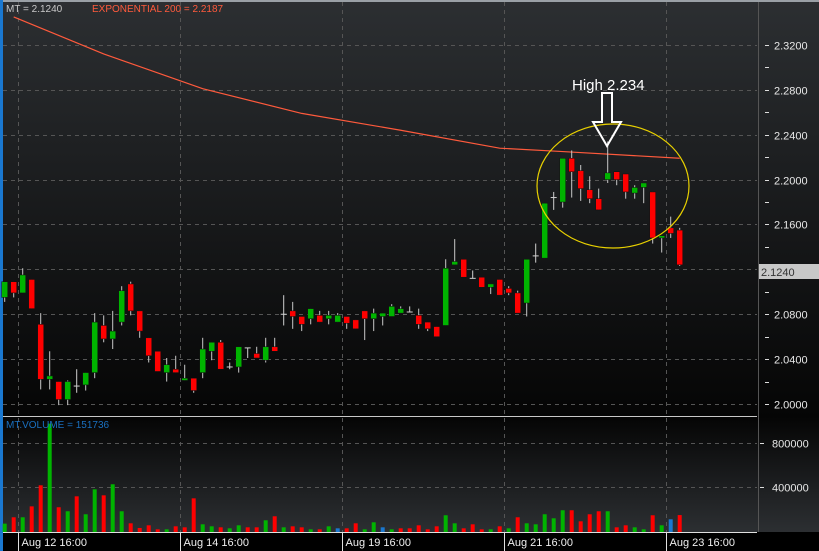 This screenshot has height=551, width=819. What do you see at coordinates (409, 1) in the screenshot?
I see `top-border` at bounding box center [409, 1].